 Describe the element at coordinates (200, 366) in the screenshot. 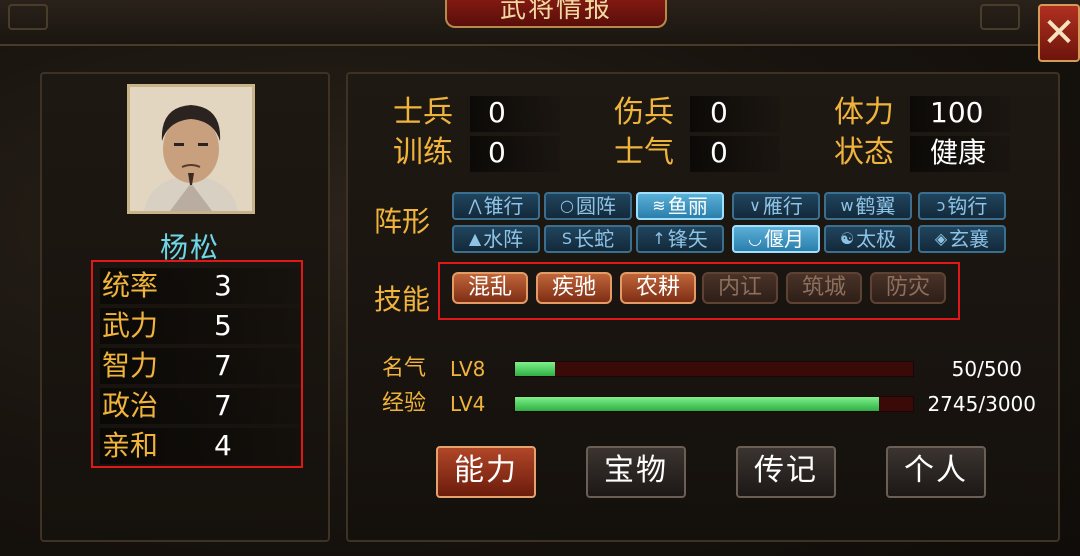

I see `attribute-row: 智力 7` at that location.